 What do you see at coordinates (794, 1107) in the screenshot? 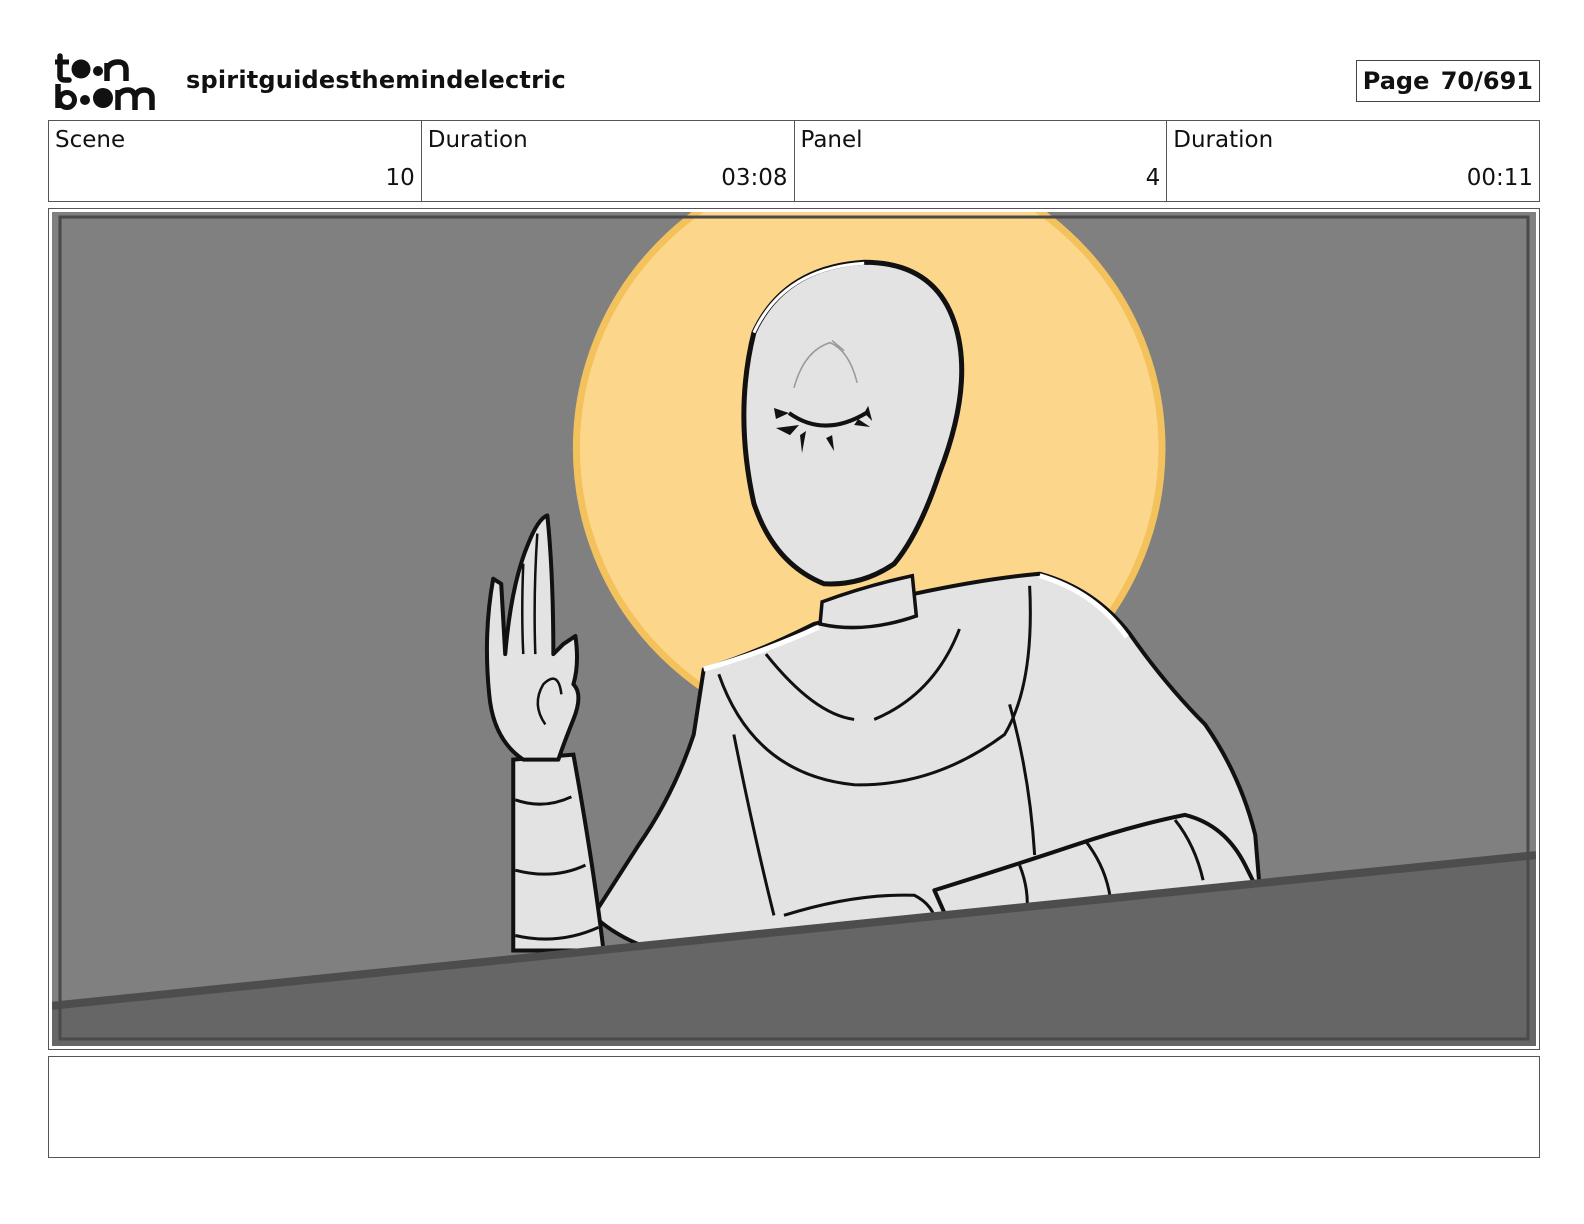
I see `panel-notes` at bounding box center [794, 1107].